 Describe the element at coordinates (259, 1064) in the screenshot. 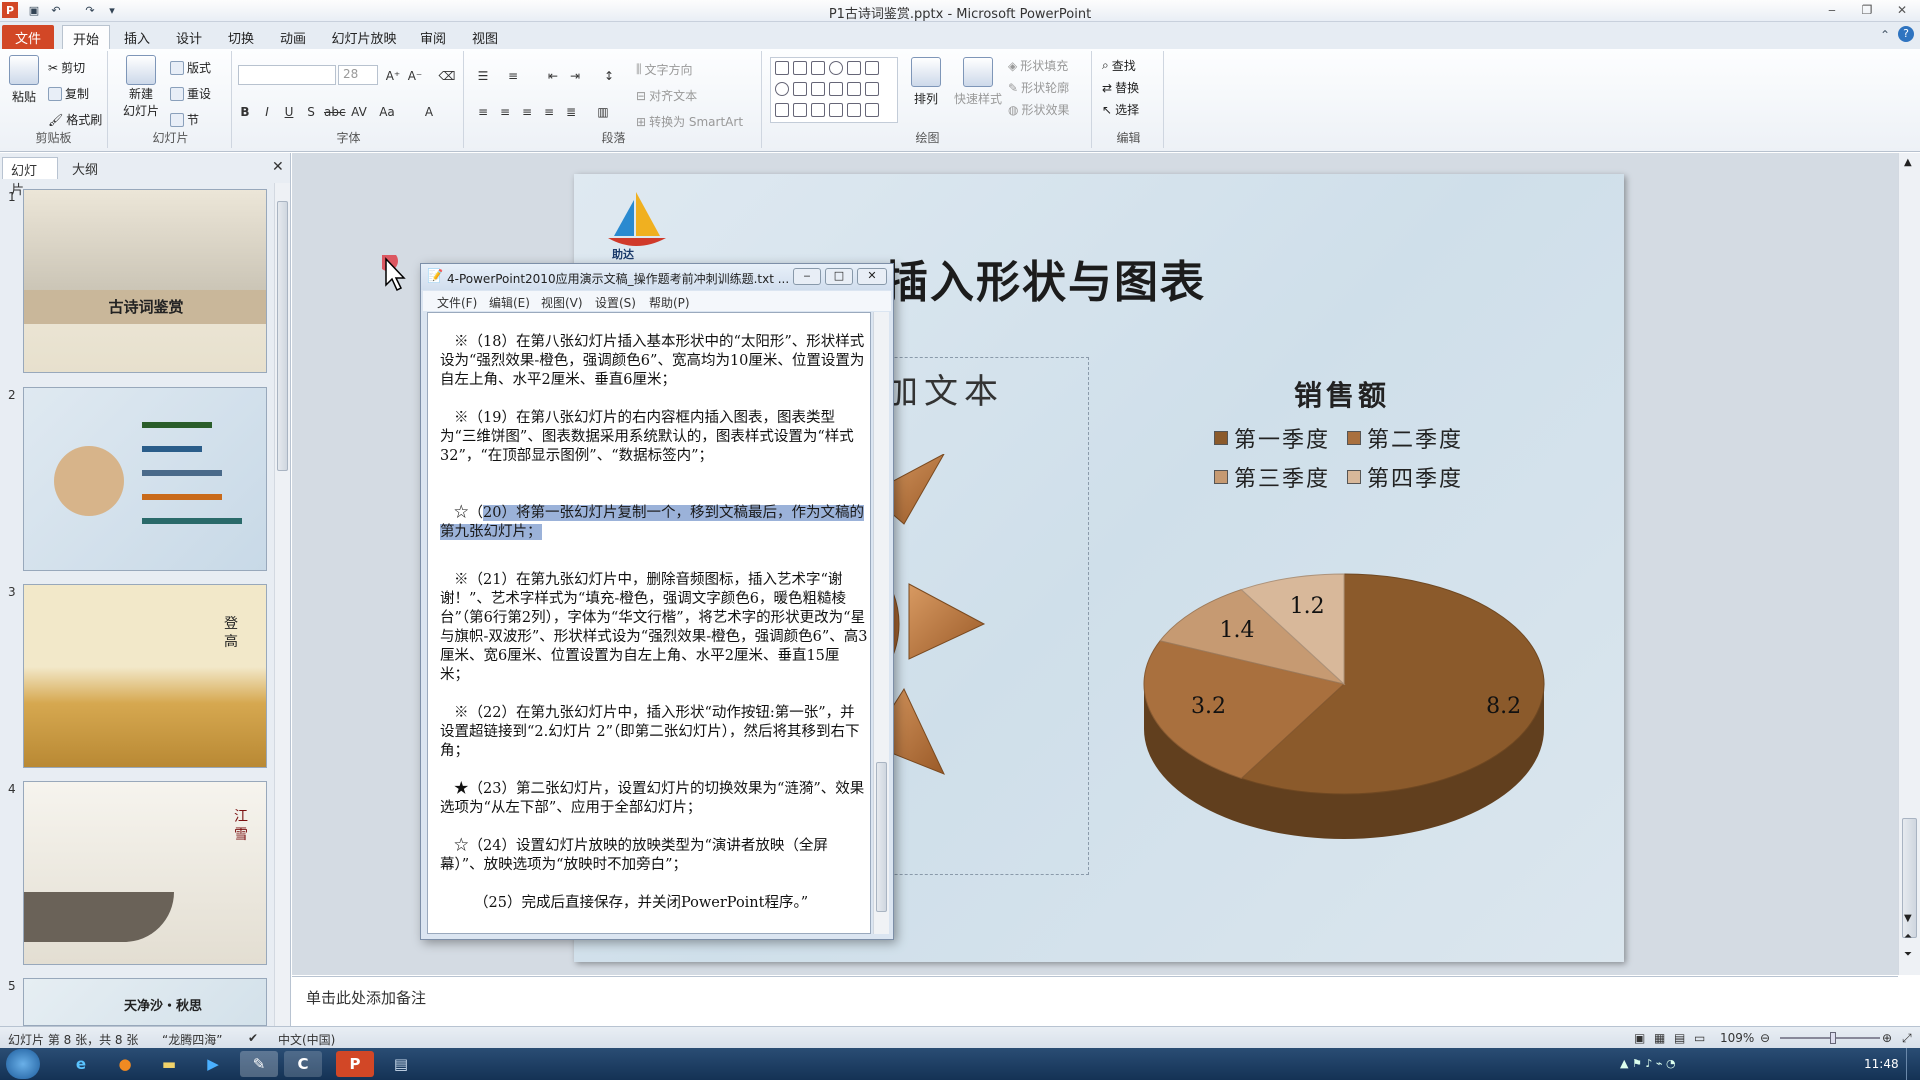

I see `notepad-taskbar-icon: ✎` at that location.